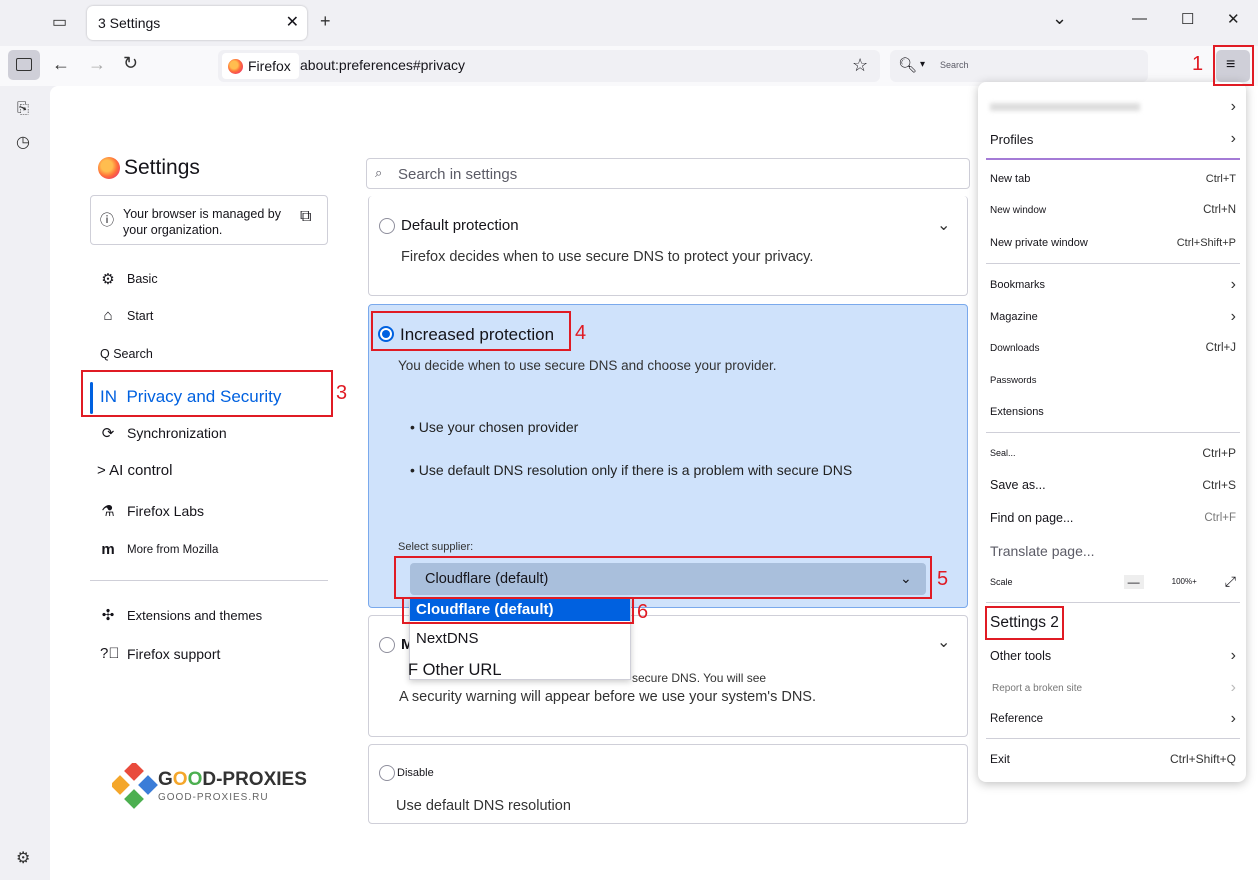  What do you see at coordinates (1220, 179) in the screenshot?
I see `menu-shortcut: Ctrl+T` at bounding box center [1220, 179].